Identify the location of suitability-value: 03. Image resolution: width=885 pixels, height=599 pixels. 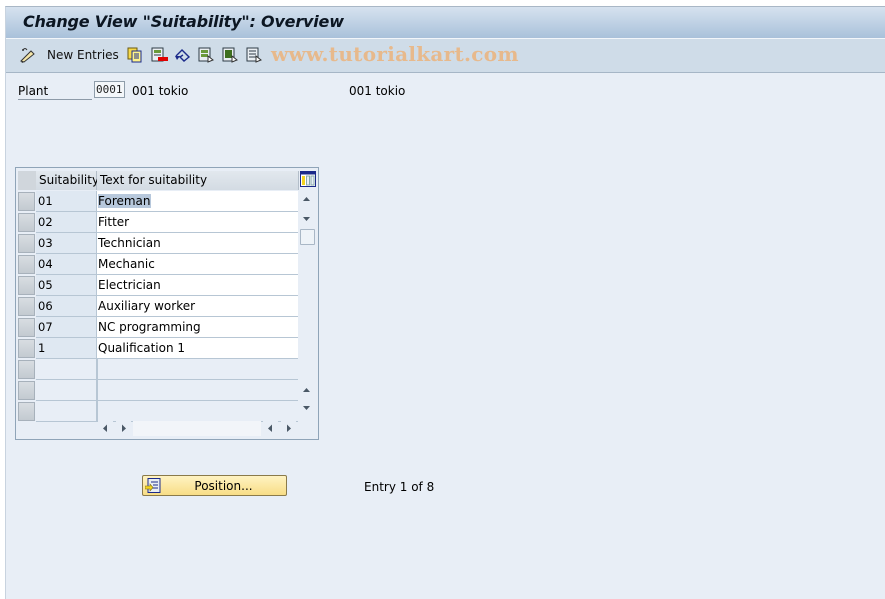
(45, 243).